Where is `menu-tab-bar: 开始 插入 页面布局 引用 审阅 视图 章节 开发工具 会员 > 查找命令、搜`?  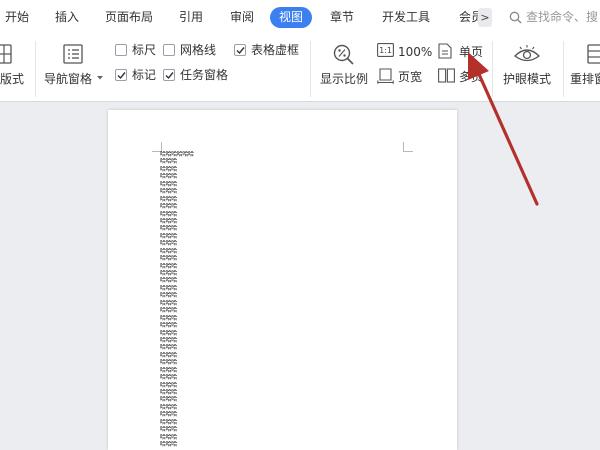 menu-tab-bar: 开始 插入 页面布局 引用 审阅 视图 章节 开发工具 会员 > 查找命令、搜 is located at coordinates (300, 17).